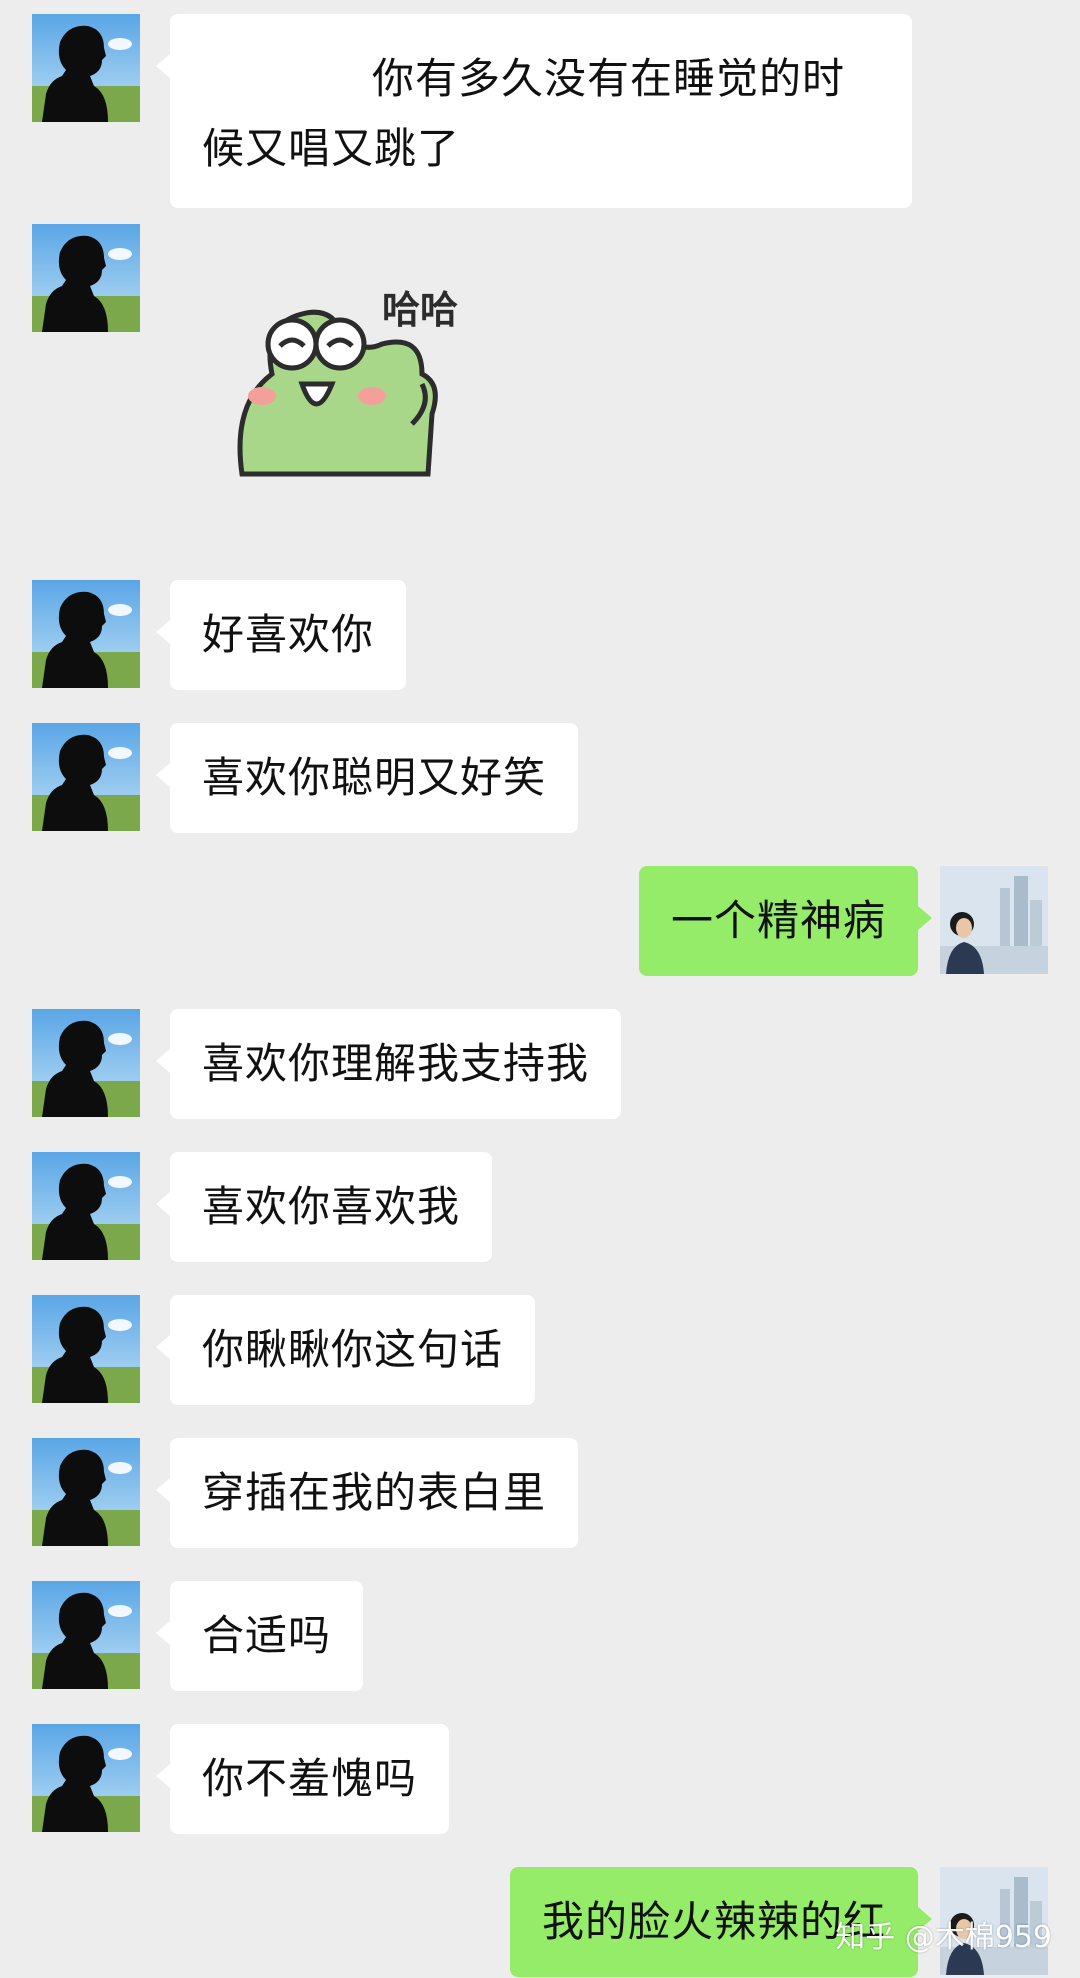 The width and height of the screenshot is (1080, 1978). What do you see at coordinates (331, 148) in the screenshot?
I see `message-text: 候又唱又跳了` at bounding box center [331, 148].